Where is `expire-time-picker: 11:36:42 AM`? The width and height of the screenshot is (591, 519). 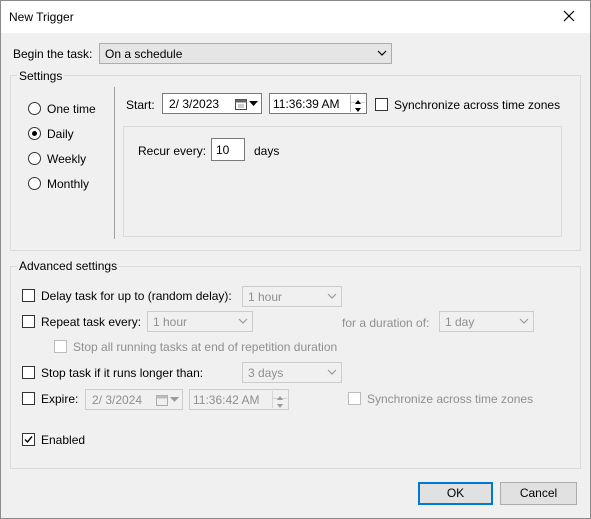
expire-time-picker: 11:36:42 AM is located at coordinates (239, 399).